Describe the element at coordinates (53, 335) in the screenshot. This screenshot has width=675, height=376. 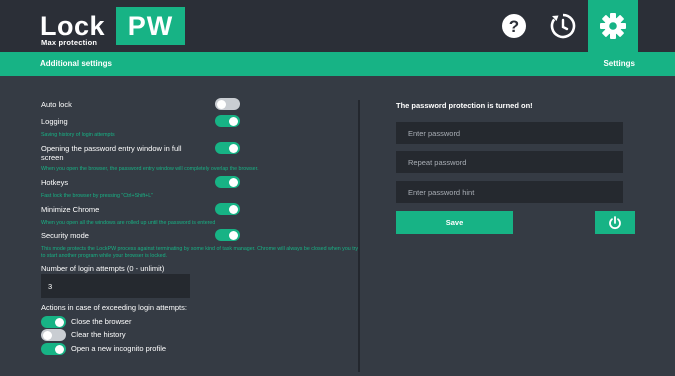
I see `clear-history-toggle` at that location.